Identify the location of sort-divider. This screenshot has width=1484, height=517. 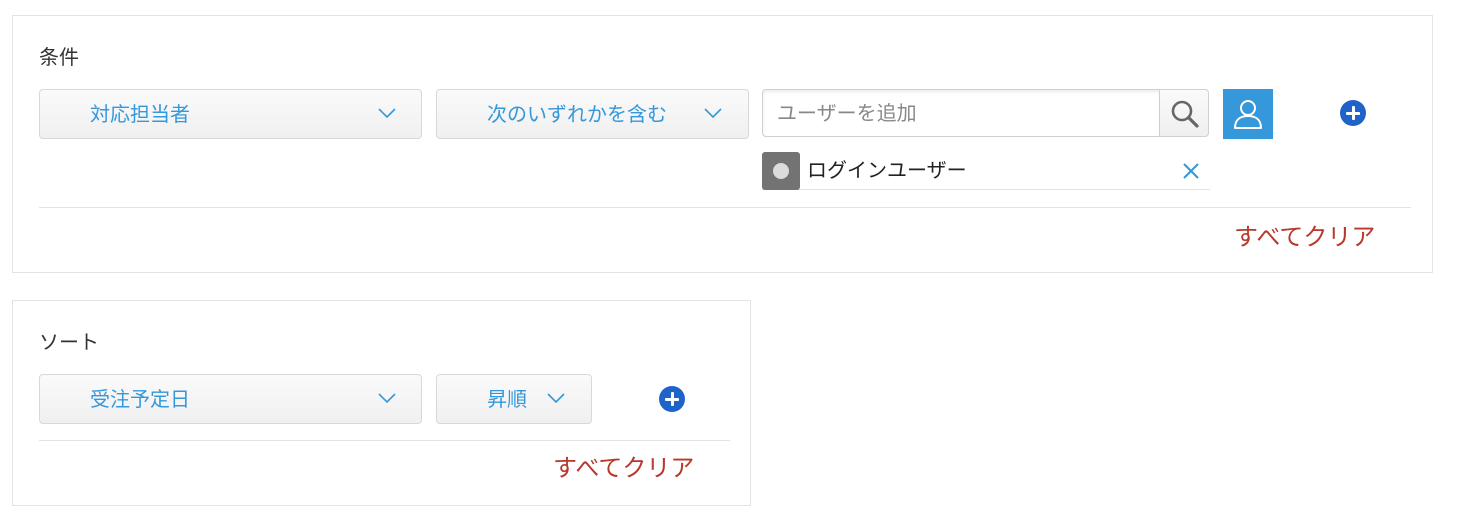
(384, 440).